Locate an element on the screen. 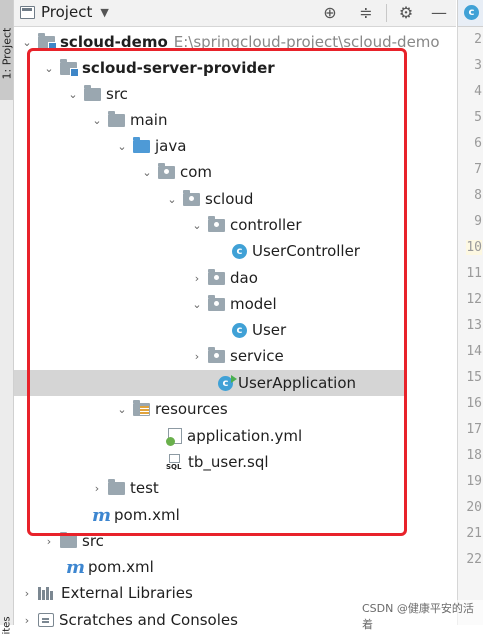  tree-node-path: E:\springcloud-project\scloud-demo is located at coordinates (306, 42).